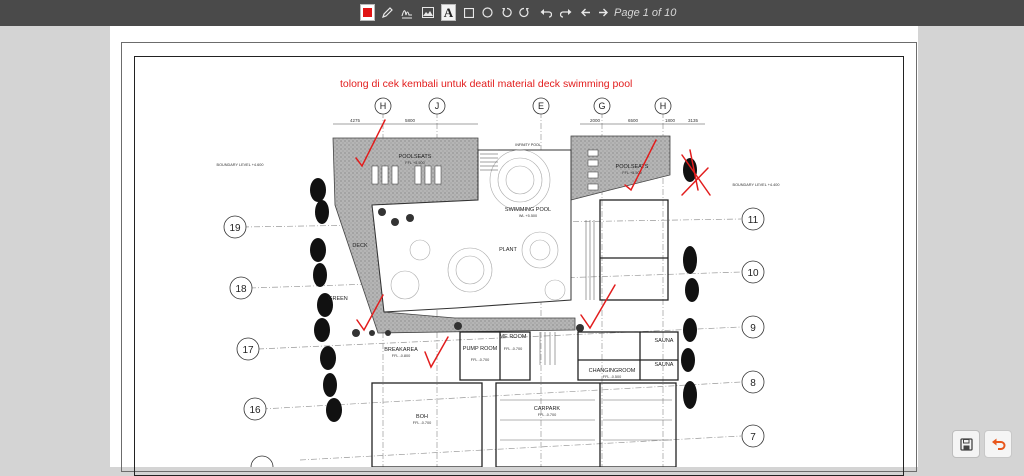 This screenshot has height=476, width=1024. I want to click on room-label: BREAKAREA, so click(401, 350).